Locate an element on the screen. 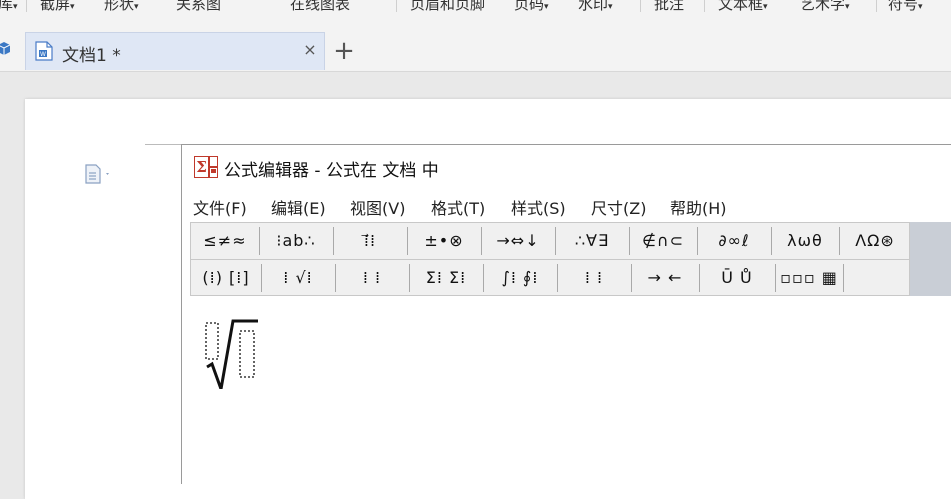 This screenshot has height=499, width=951. menu-help: 帮助(H) is located at coordinates (698, 207).